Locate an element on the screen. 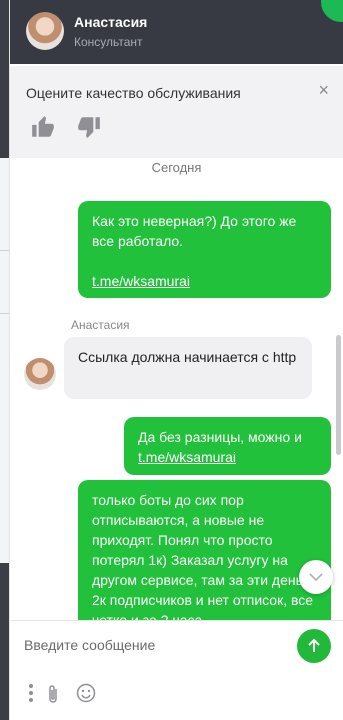 The width and height of the screenshot is (343, 720). rating-title: Оцените качество обслуживания is located at coordinates (133, 93).